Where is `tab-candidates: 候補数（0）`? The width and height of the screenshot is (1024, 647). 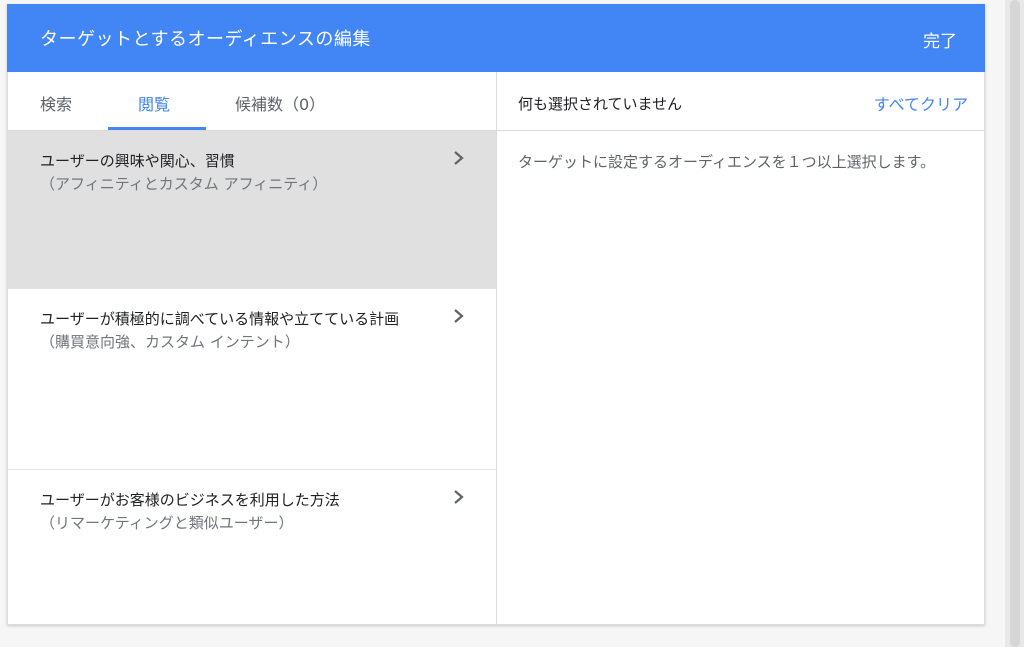
tab-candidates: 候補数（0） is located at coordinates (280, 103).